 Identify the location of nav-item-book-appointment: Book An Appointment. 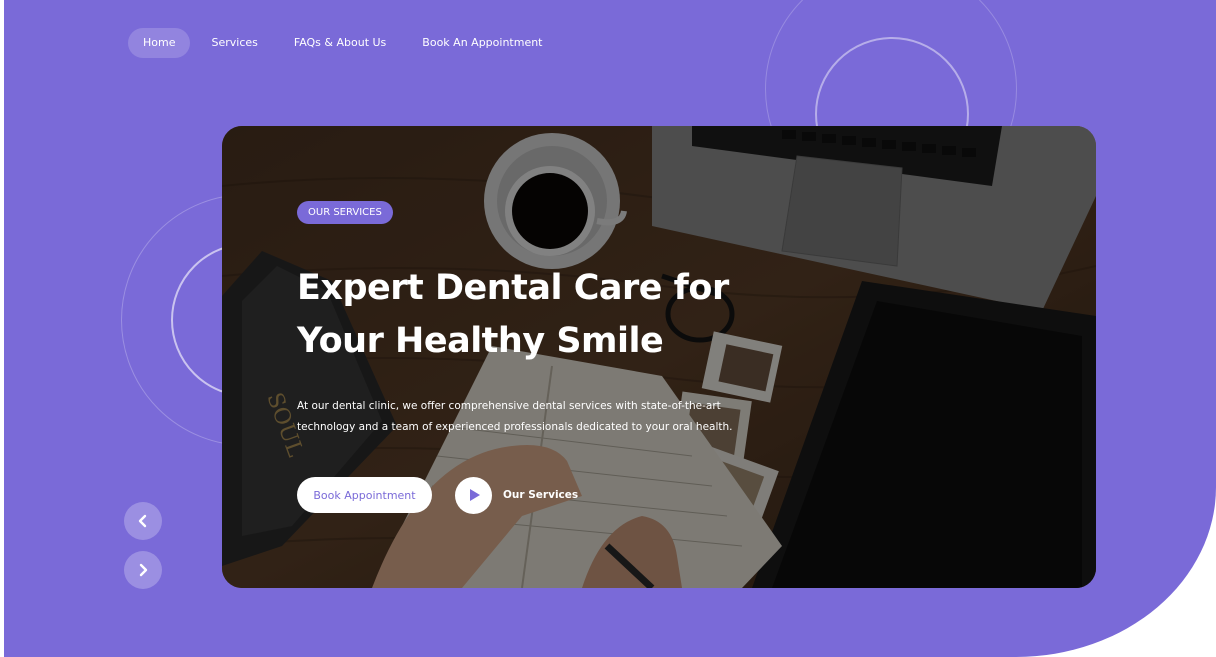
(482, 43).